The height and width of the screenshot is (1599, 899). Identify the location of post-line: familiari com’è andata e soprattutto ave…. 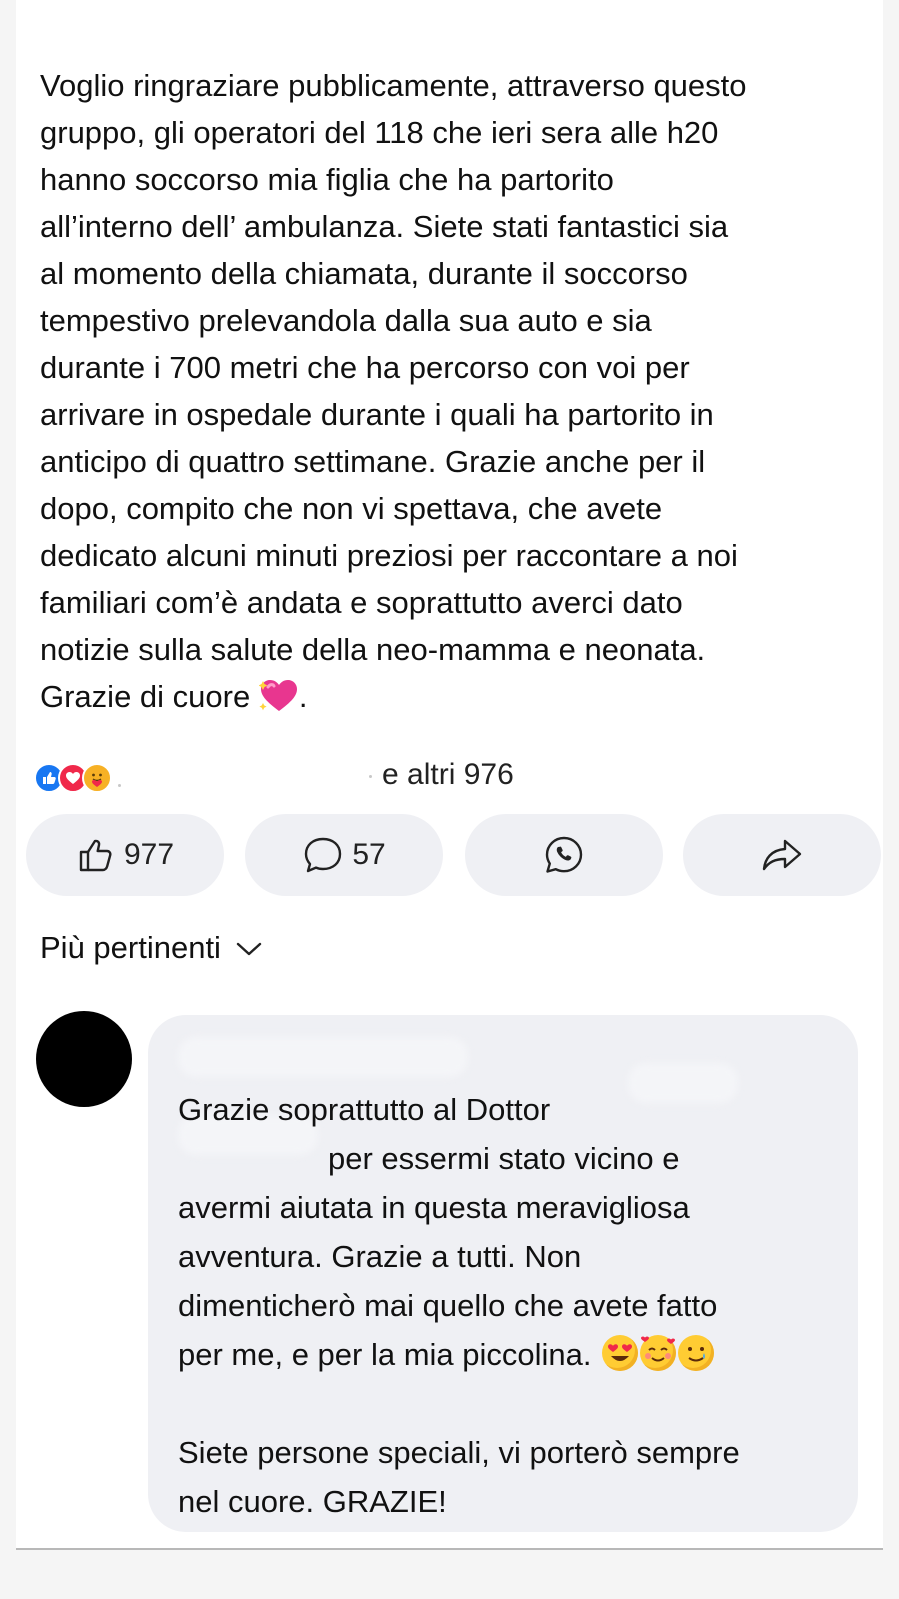
(361, 602).